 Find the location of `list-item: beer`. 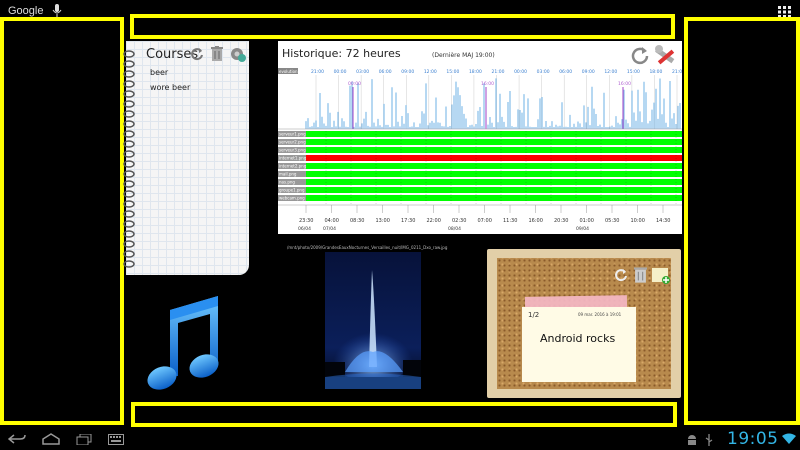

list-item: beer is located at coordinates (159, 72).